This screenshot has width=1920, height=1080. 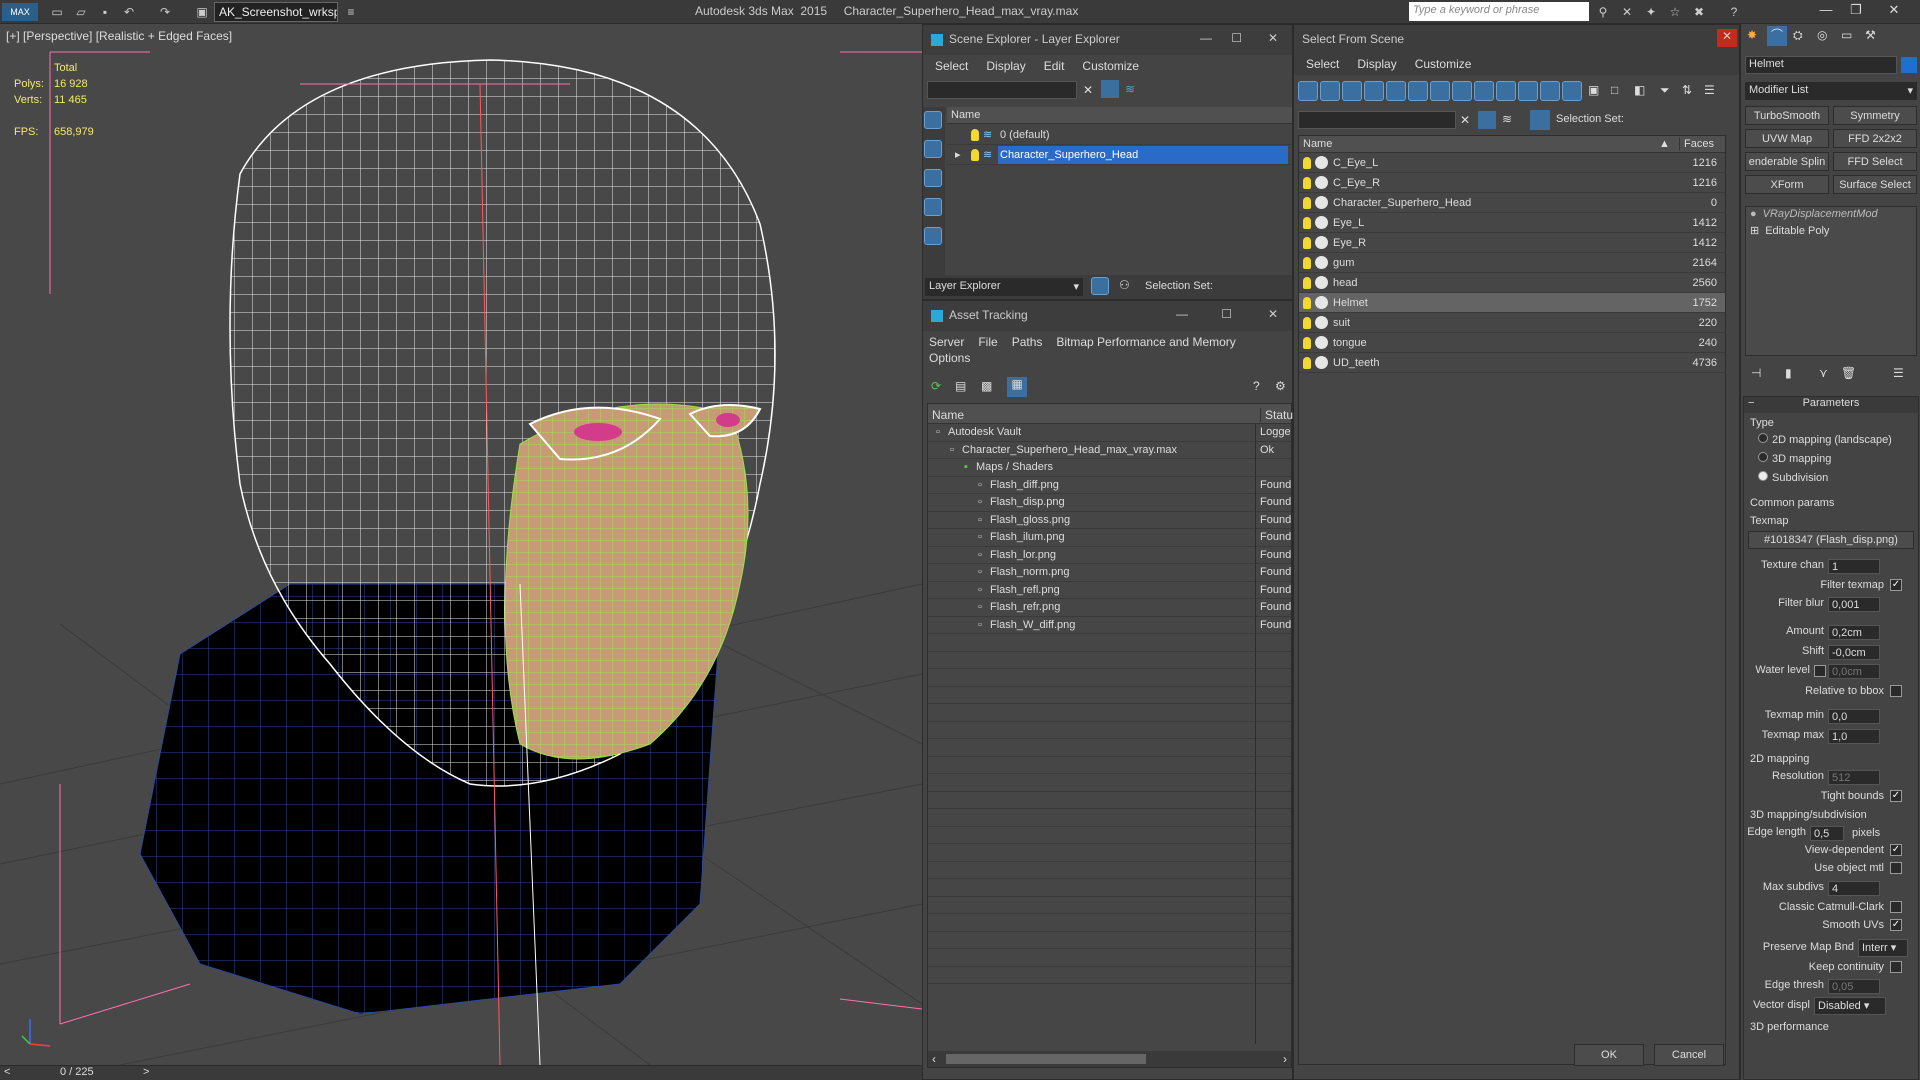 I want to click on asset-row: ▫ Flash_W_diff.png Found, so click(x=1109, y=625).